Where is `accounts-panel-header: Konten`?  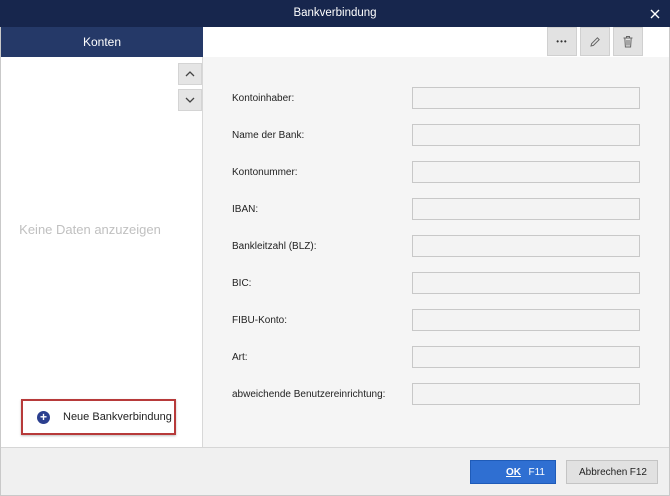 accounts-panel-header: Konten is located at coordinates (102, 42).